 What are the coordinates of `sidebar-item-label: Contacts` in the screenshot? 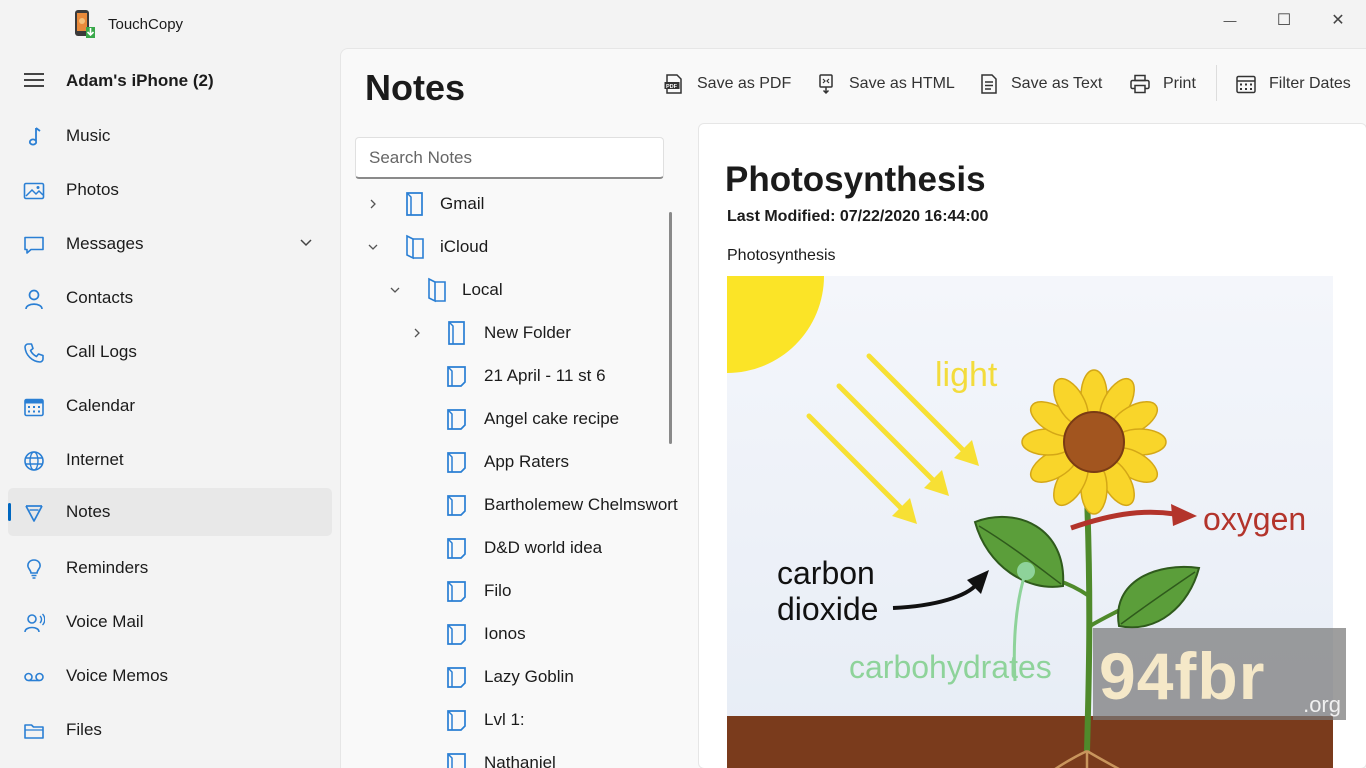 It's located at (100, 297).